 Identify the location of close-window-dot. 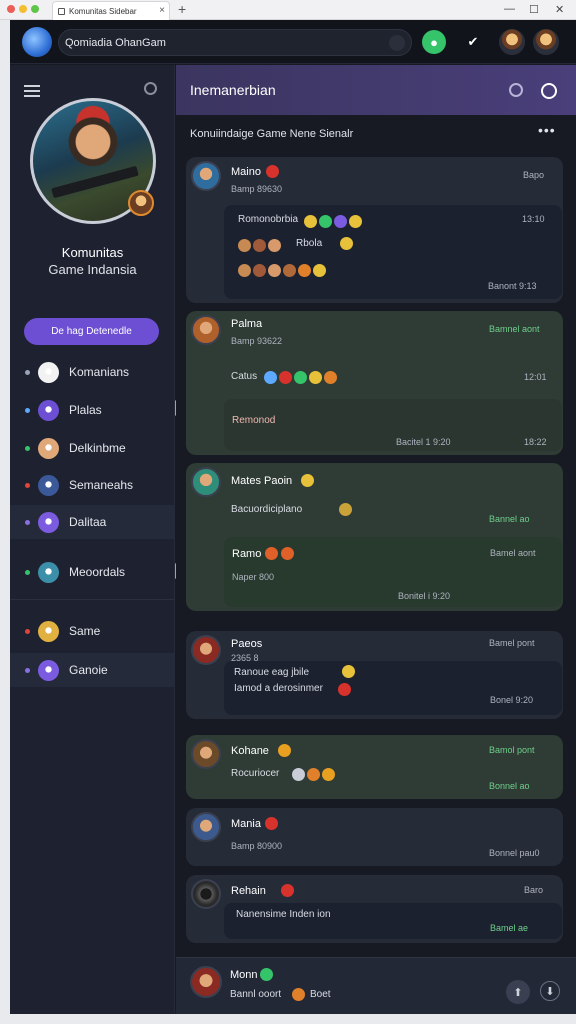
(11, 9).